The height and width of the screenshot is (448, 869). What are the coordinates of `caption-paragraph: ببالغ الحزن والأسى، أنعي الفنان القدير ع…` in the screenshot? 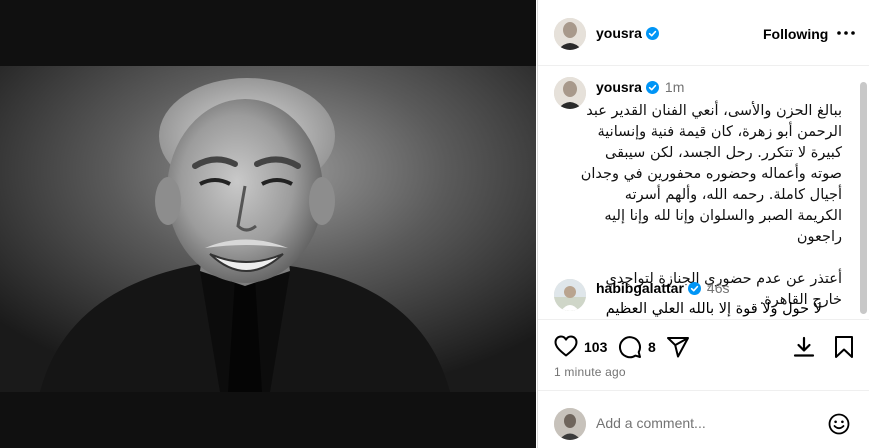 It's located at (711, 174).